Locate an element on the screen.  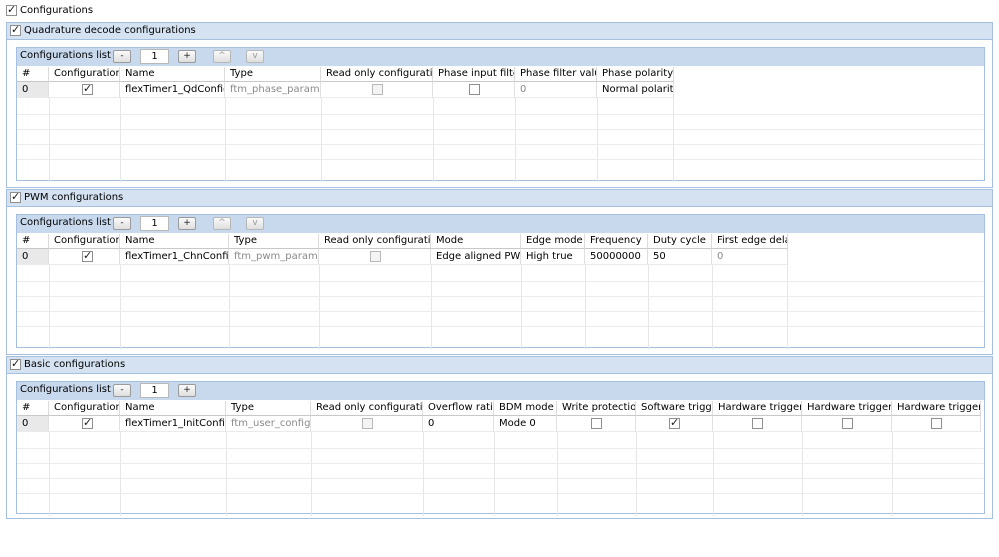
pwm-add-button: + is located at coordinates (187, 223).